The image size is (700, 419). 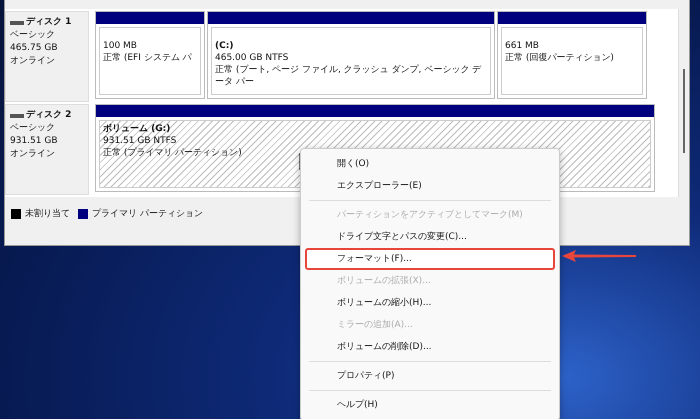 What do you see at coordinates (430, 376) in the screenshot?
I see `menu-item: プロパティ(P)` at bounding box center [430, 376].